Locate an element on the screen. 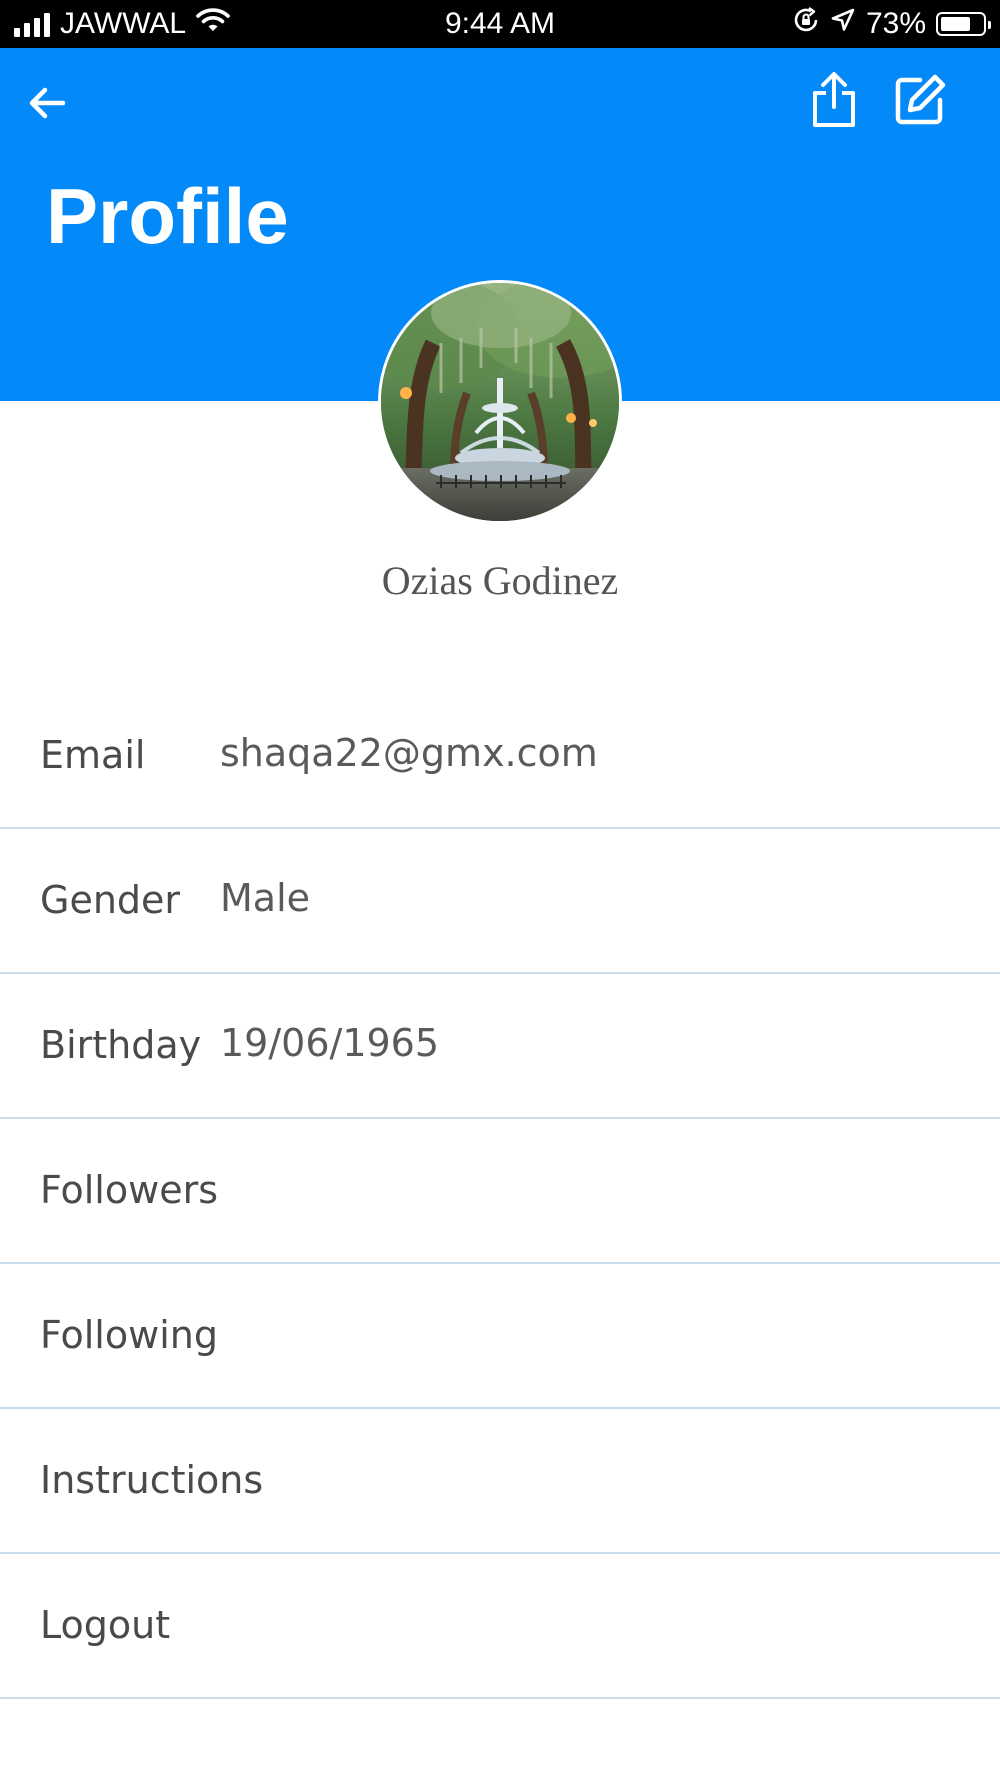 The height and width of the screenshot is (1778, 1000). edit-icon is located at coordinates (920, 99).